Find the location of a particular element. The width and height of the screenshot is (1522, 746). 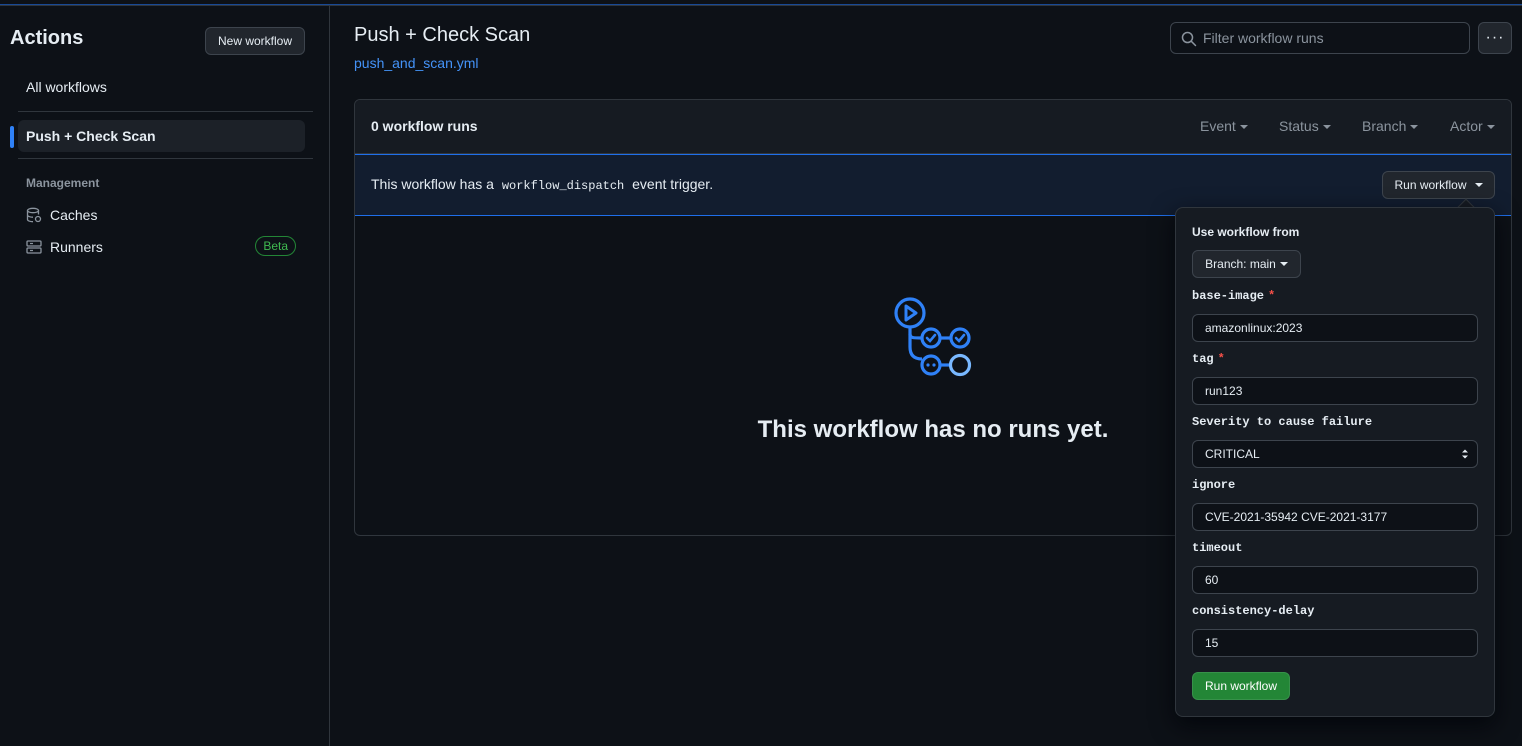

branch-filter: Branch is located at coordinates (1390, 126).